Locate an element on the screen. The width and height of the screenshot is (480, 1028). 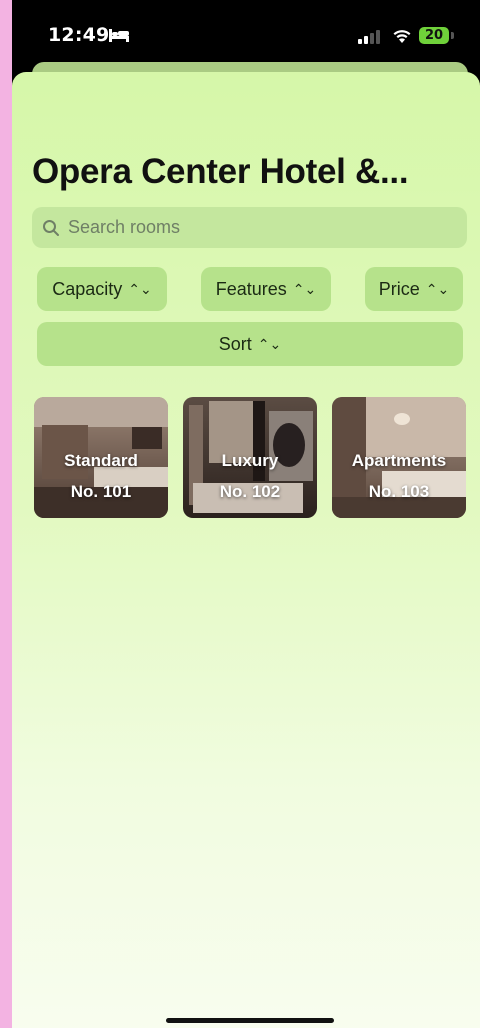
room-type: Luxury is located at coordinates (250, 460).